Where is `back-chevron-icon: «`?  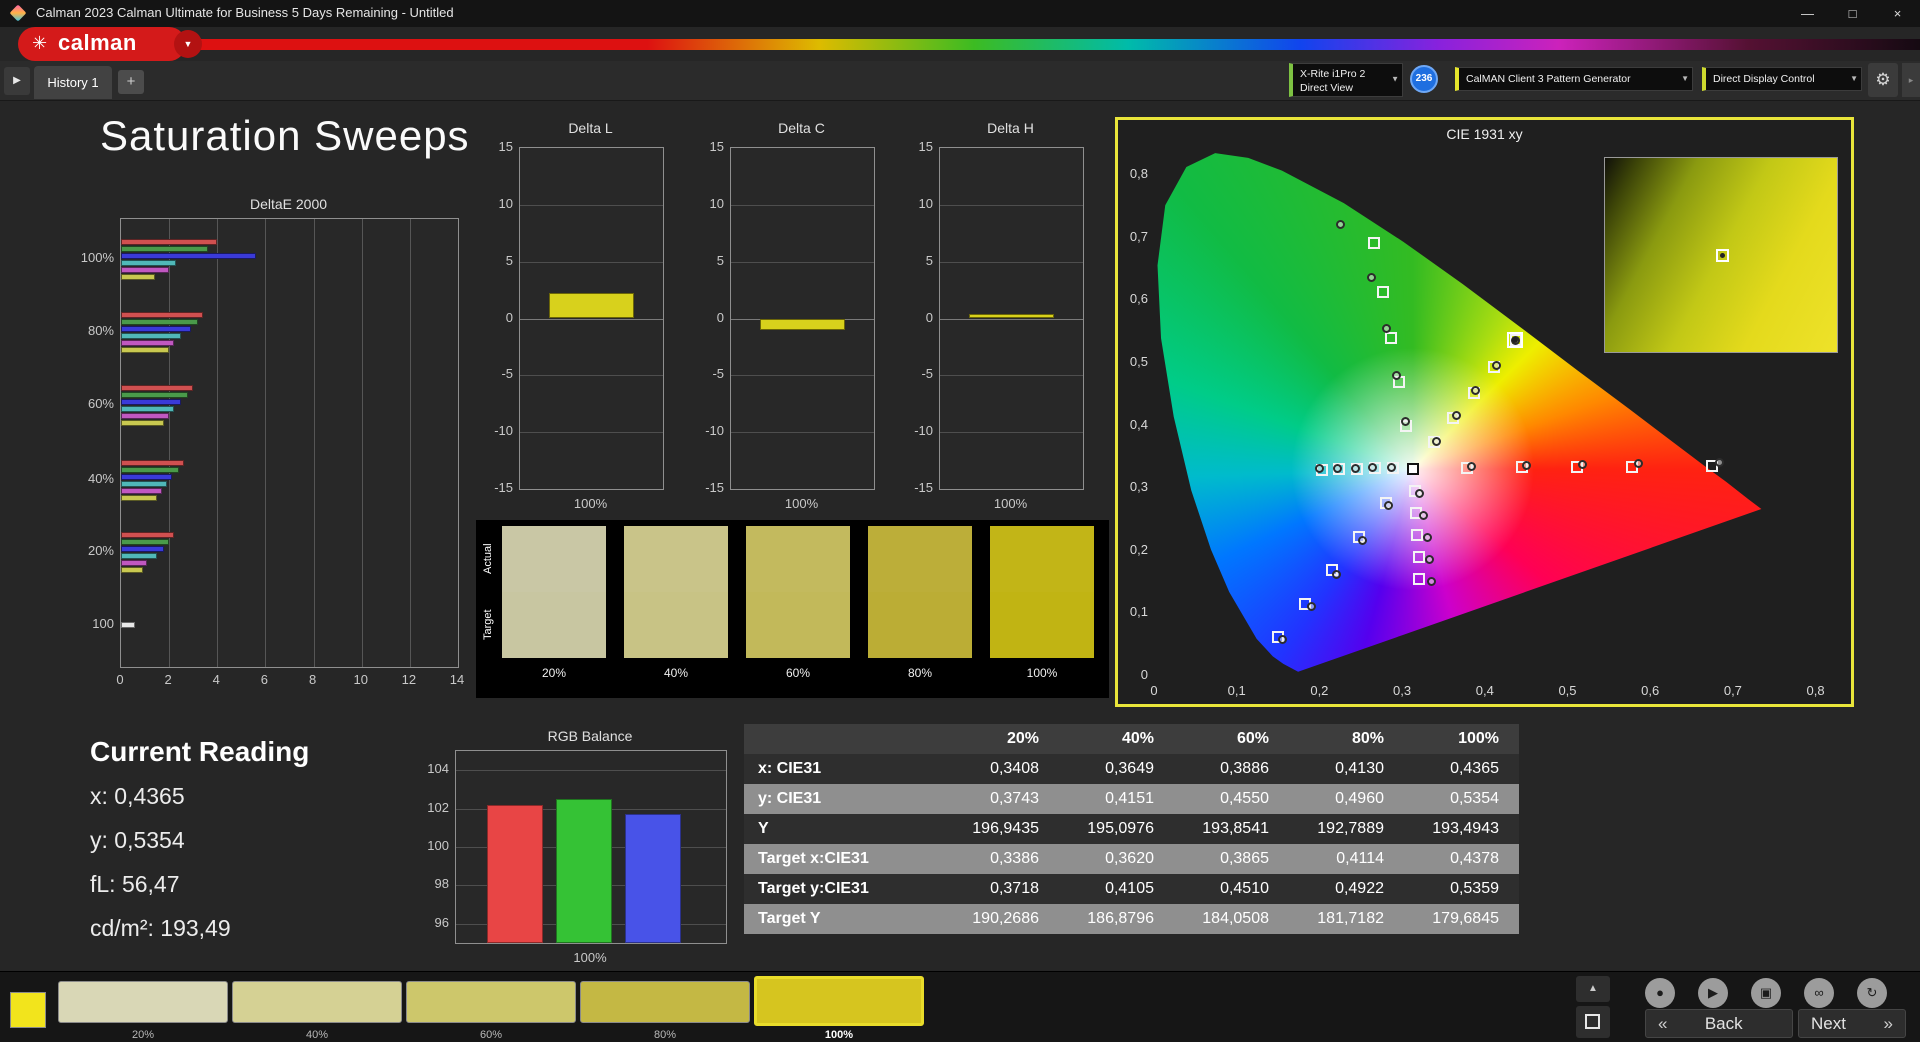 back-chevron-icon: « is located at coordinates (1663, 1023).